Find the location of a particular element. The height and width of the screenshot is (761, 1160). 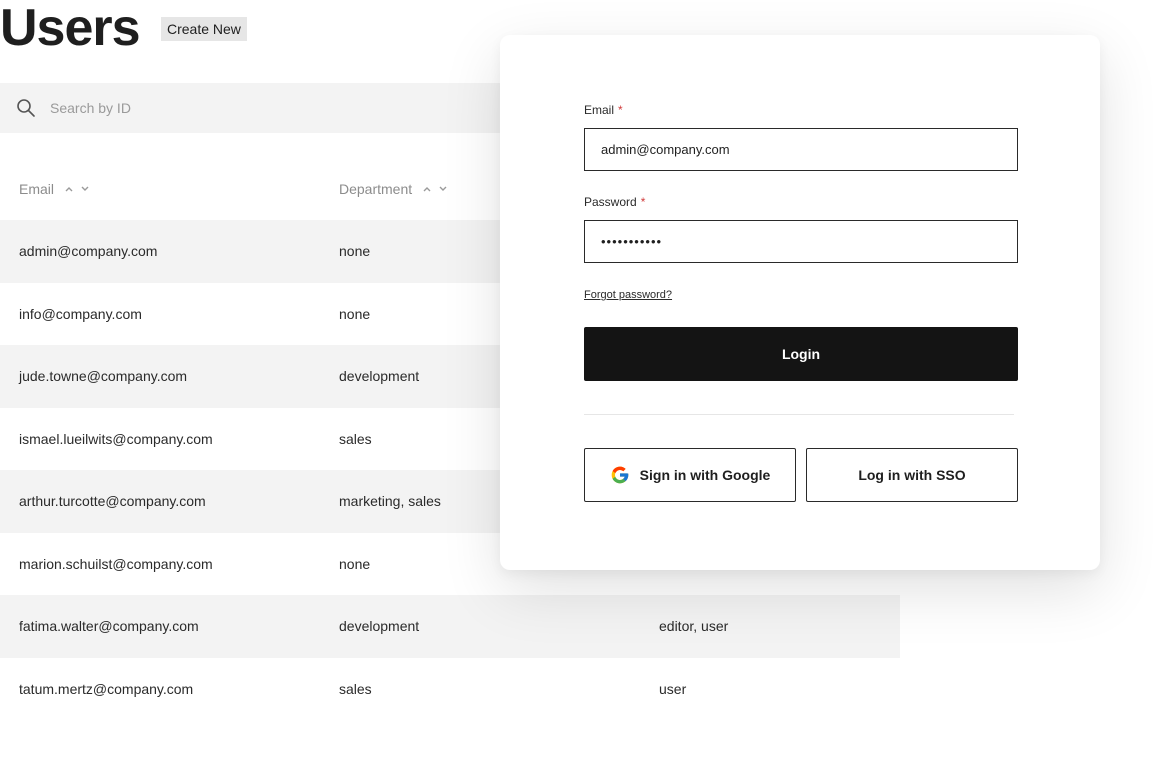

email-field is located at coordinates (801, 149).